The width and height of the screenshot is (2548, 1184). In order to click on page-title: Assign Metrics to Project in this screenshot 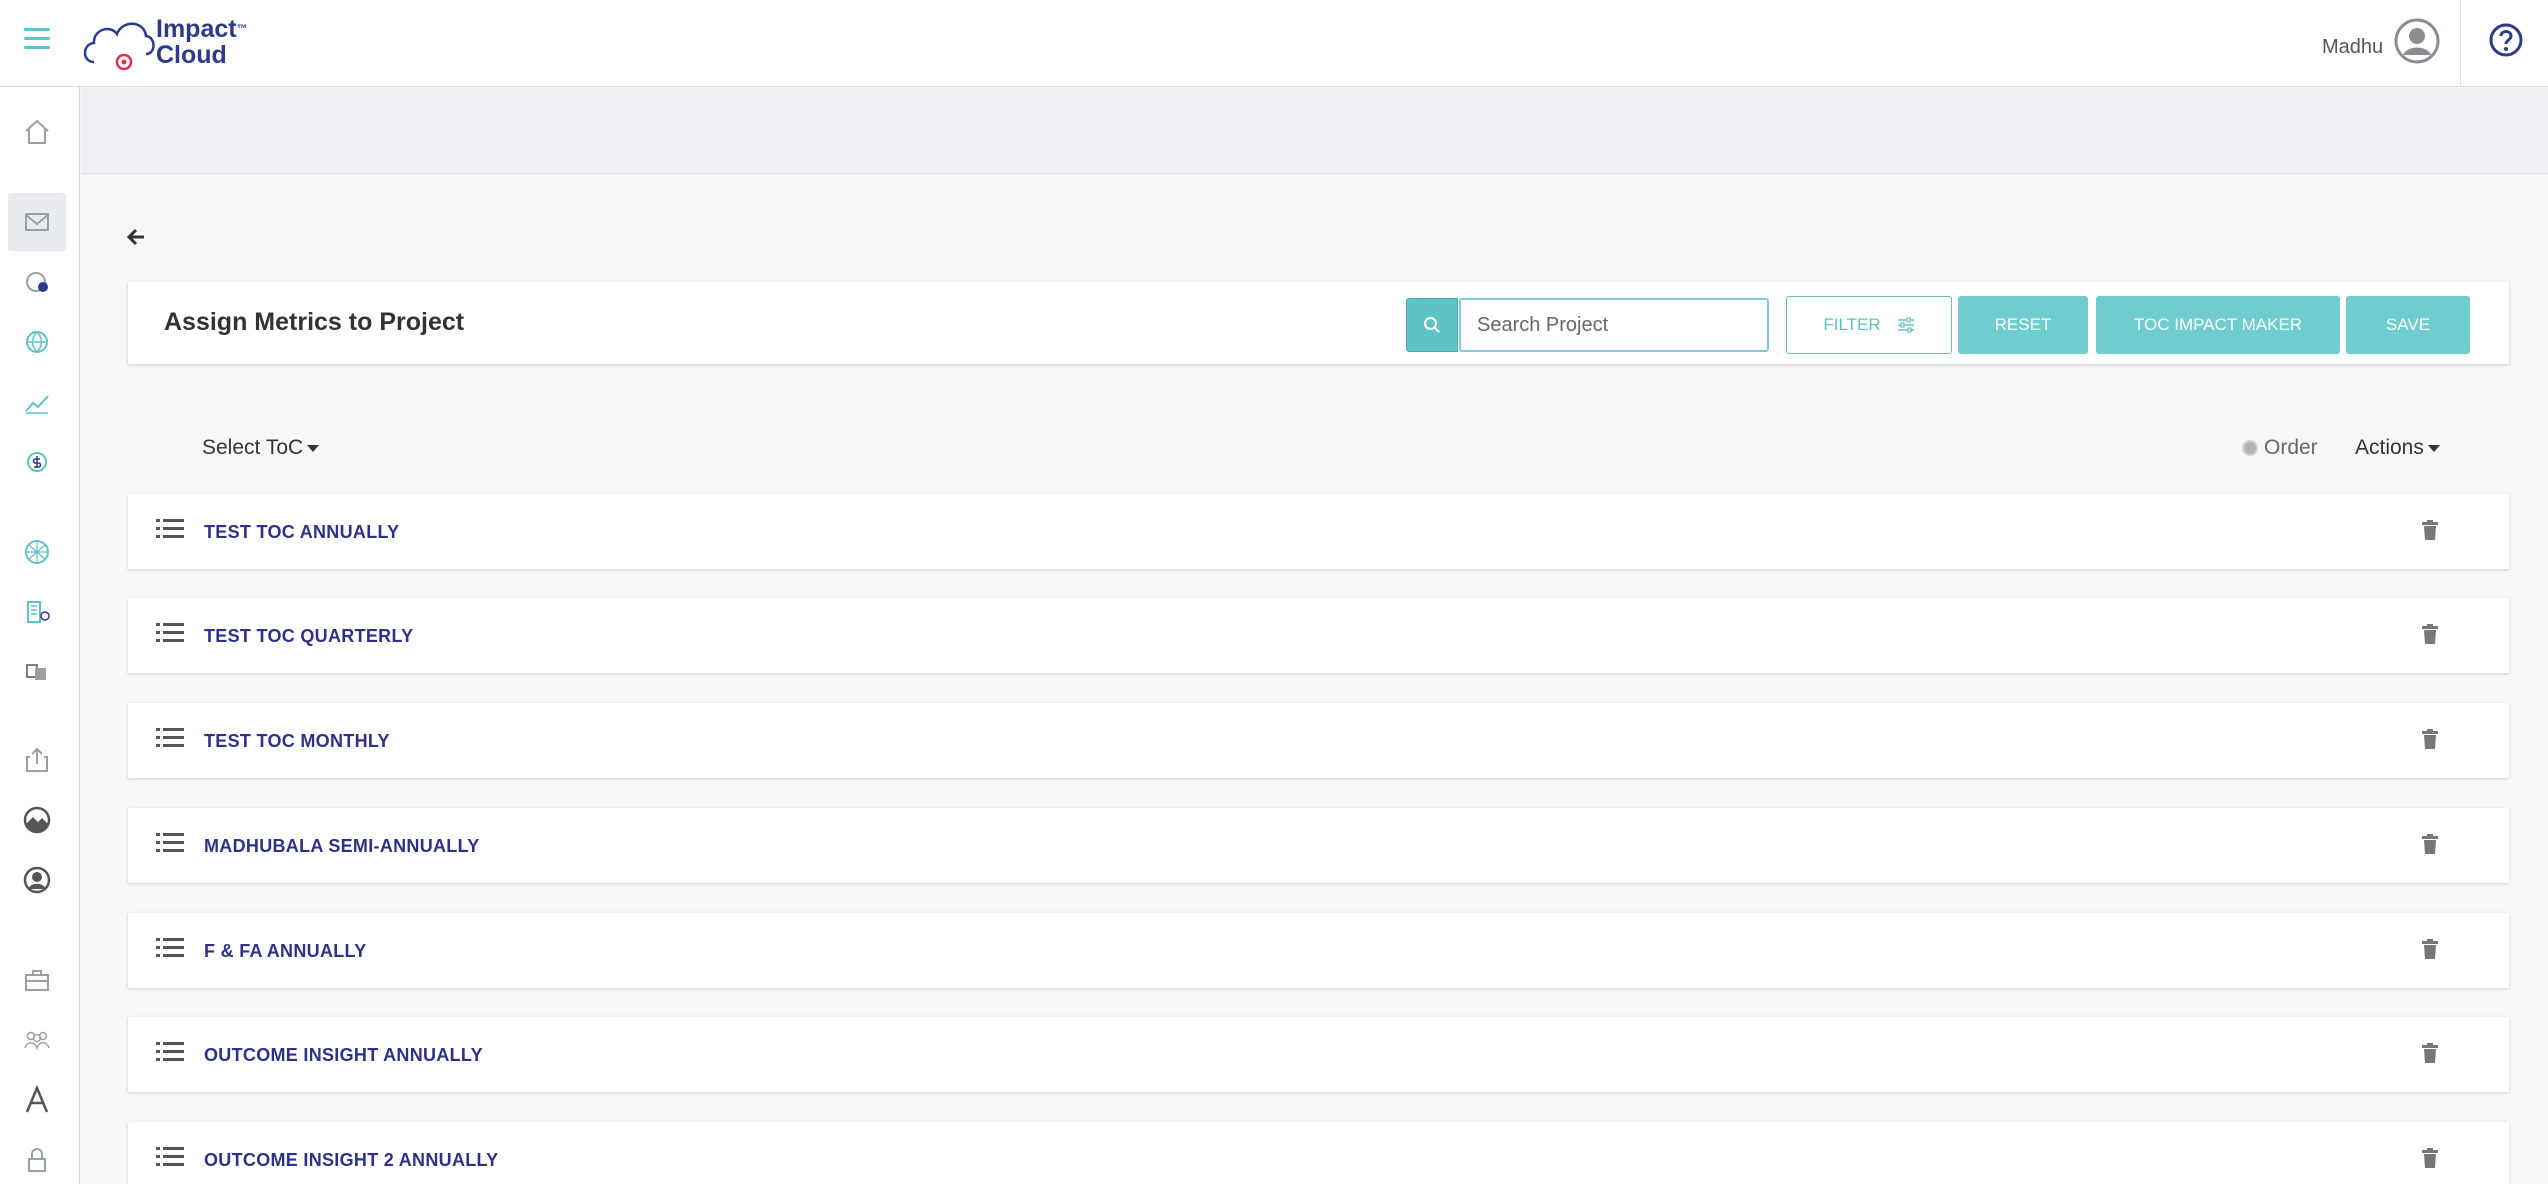, I will do `click(314, 322)`.